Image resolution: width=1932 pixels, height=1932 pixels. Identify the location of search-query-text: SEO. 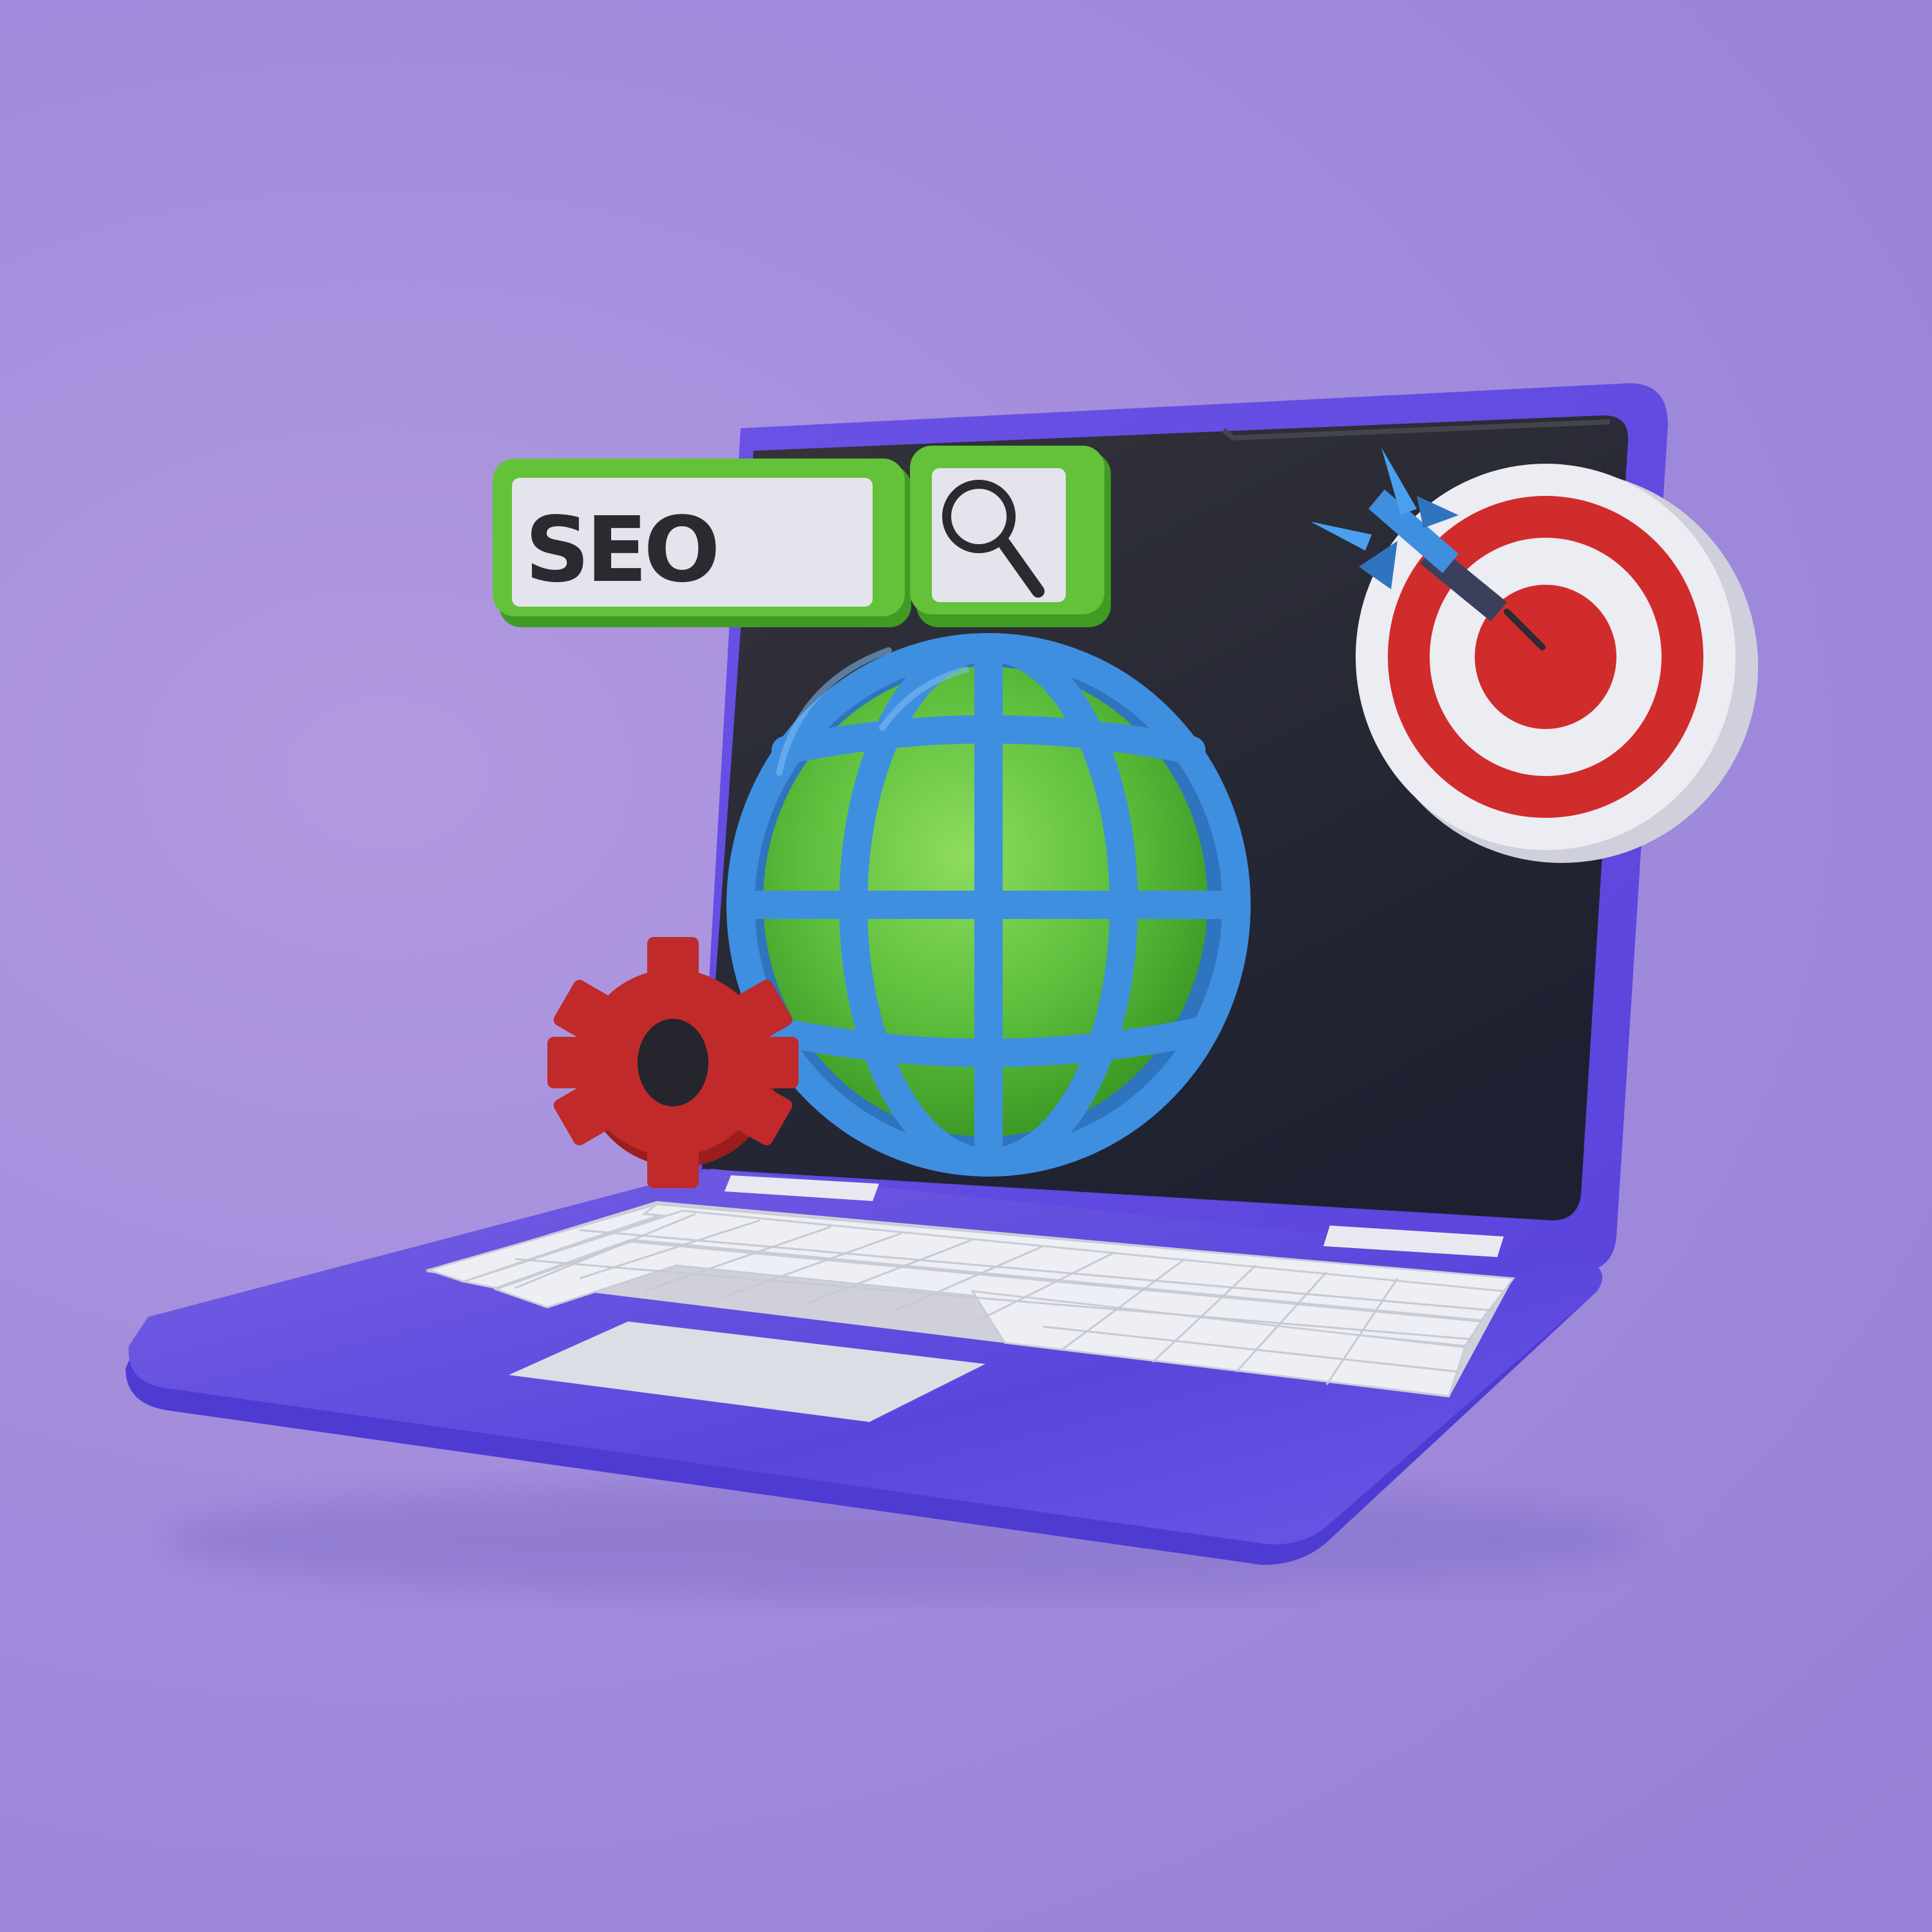
(622, 550).